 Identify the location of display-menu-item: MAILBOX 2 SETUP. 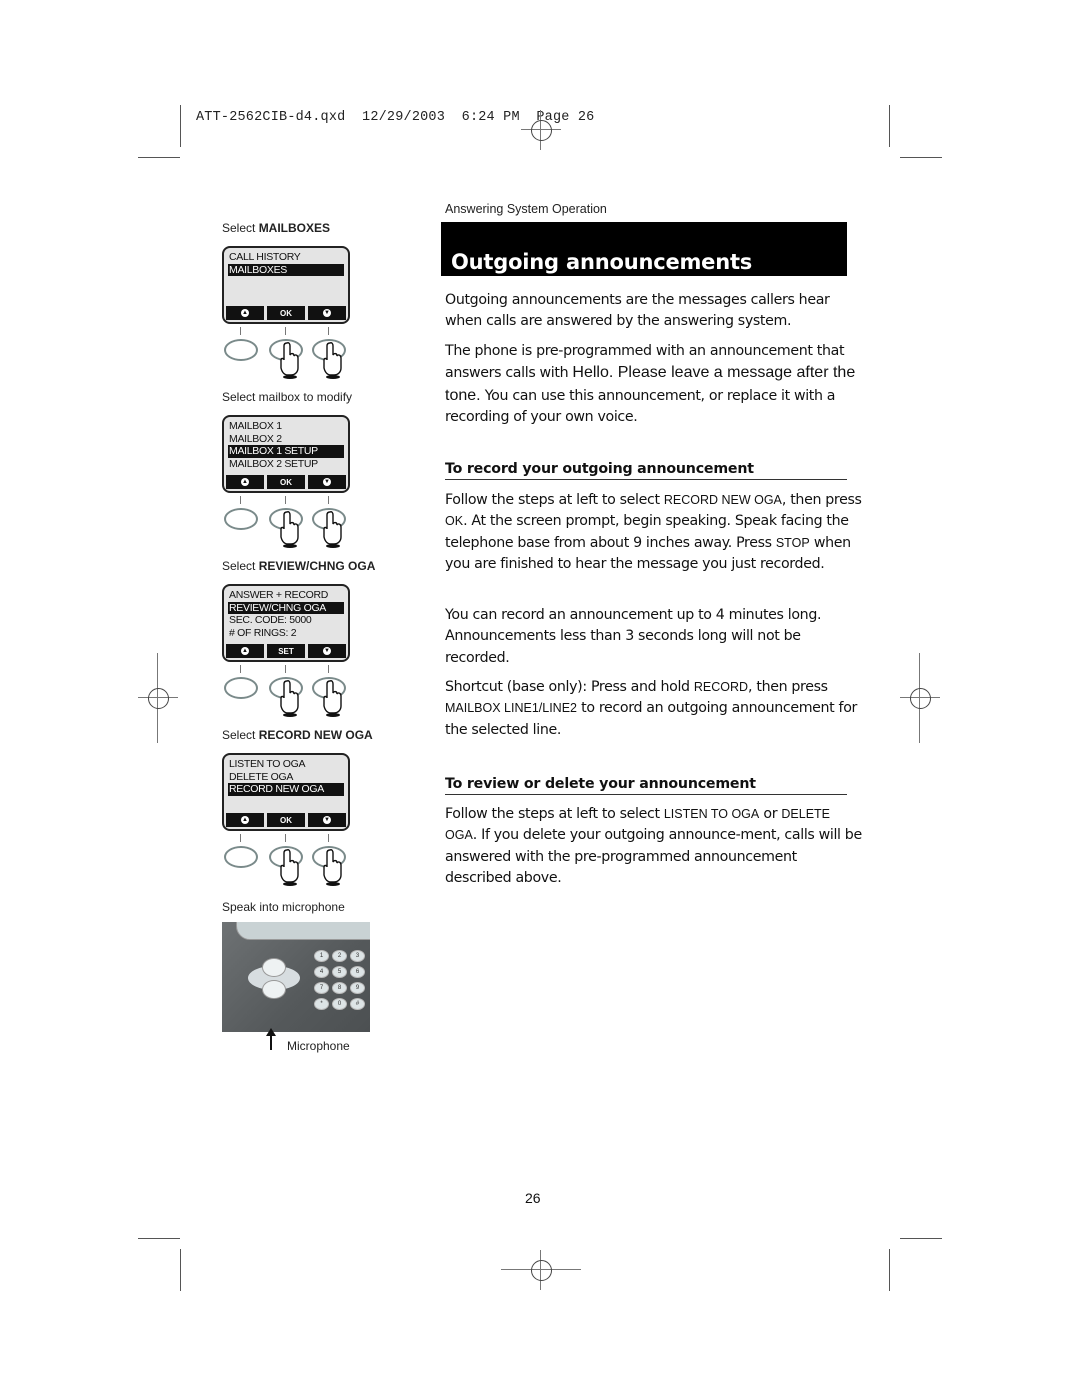
(273, 463).